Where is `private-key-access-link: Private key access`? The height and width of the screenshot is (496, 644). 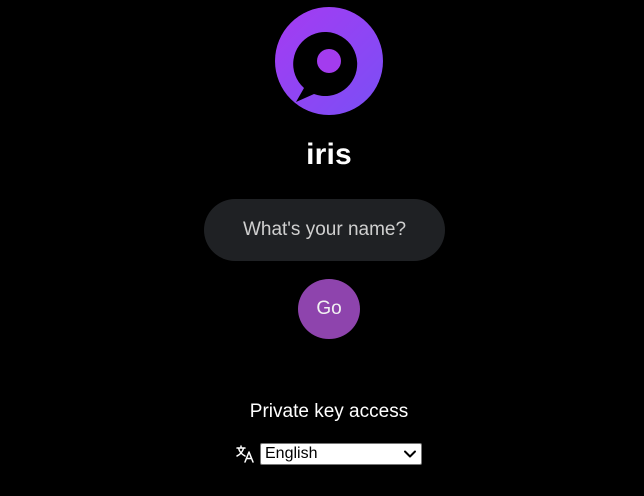
private-key-access-link: Private key access is located at coordinates (322, 412).